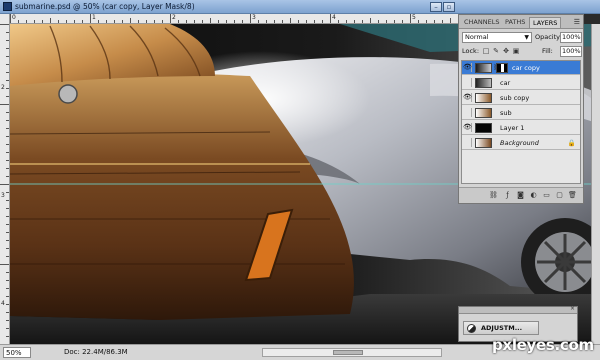  What do you see at coordinates (516, 51) in the screenshot?
I see `lock-all-icon: ▣` at bounding box center [516, 51].